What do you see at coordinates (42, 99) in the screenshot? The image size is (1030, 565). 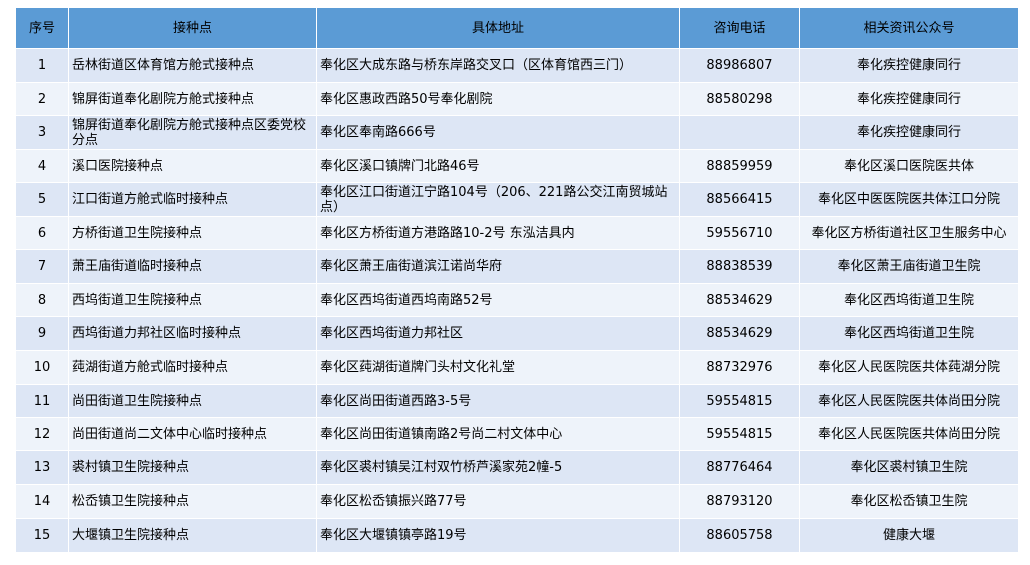 I see `row-number: 2` at bounding box center [42, 99].